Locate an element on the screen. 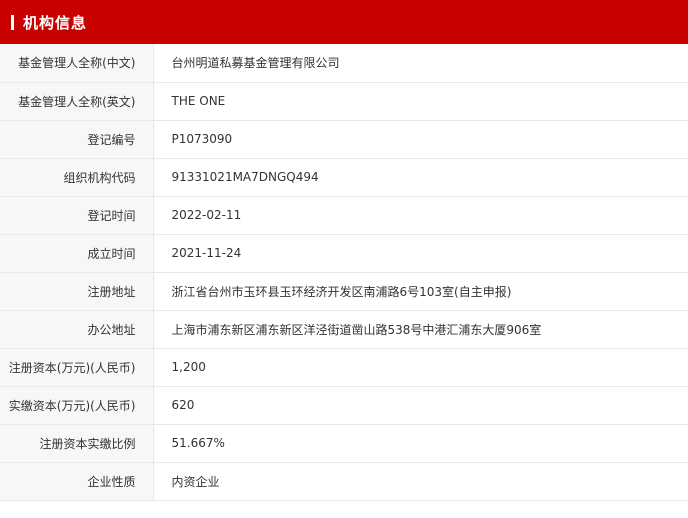  table-row: 注册资本(万元)(人民币) 1,200 is located at coordinates (344, 367).